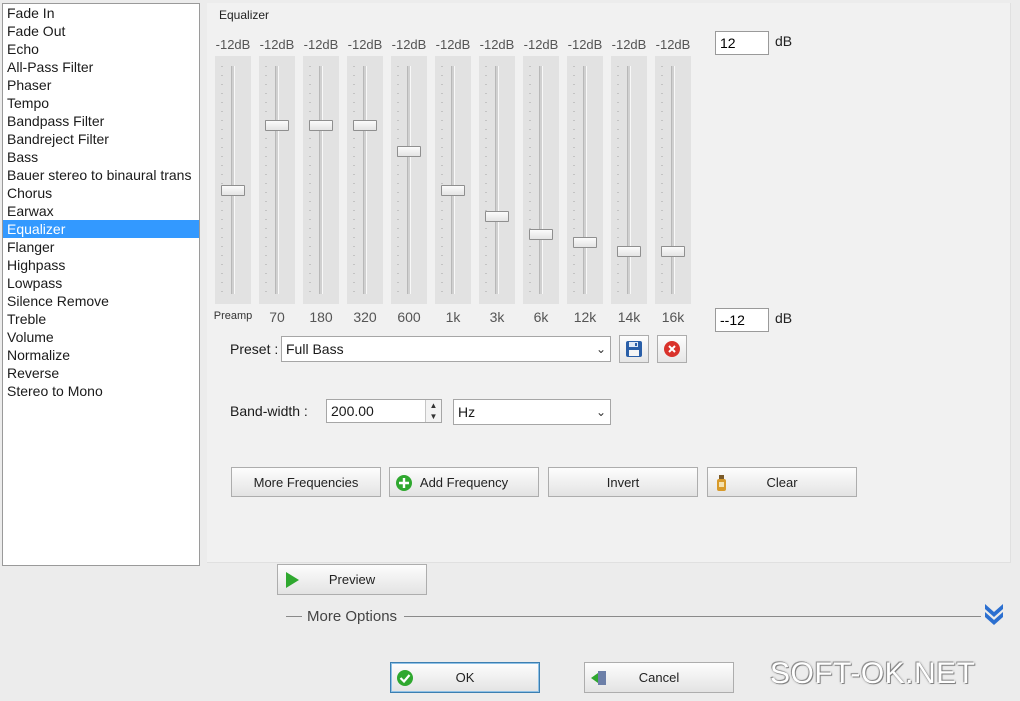  What do you see at coordinates (321, 317) in the screenshot?
I see `band-frequency-label: 180` at bounding box center [321, 317].